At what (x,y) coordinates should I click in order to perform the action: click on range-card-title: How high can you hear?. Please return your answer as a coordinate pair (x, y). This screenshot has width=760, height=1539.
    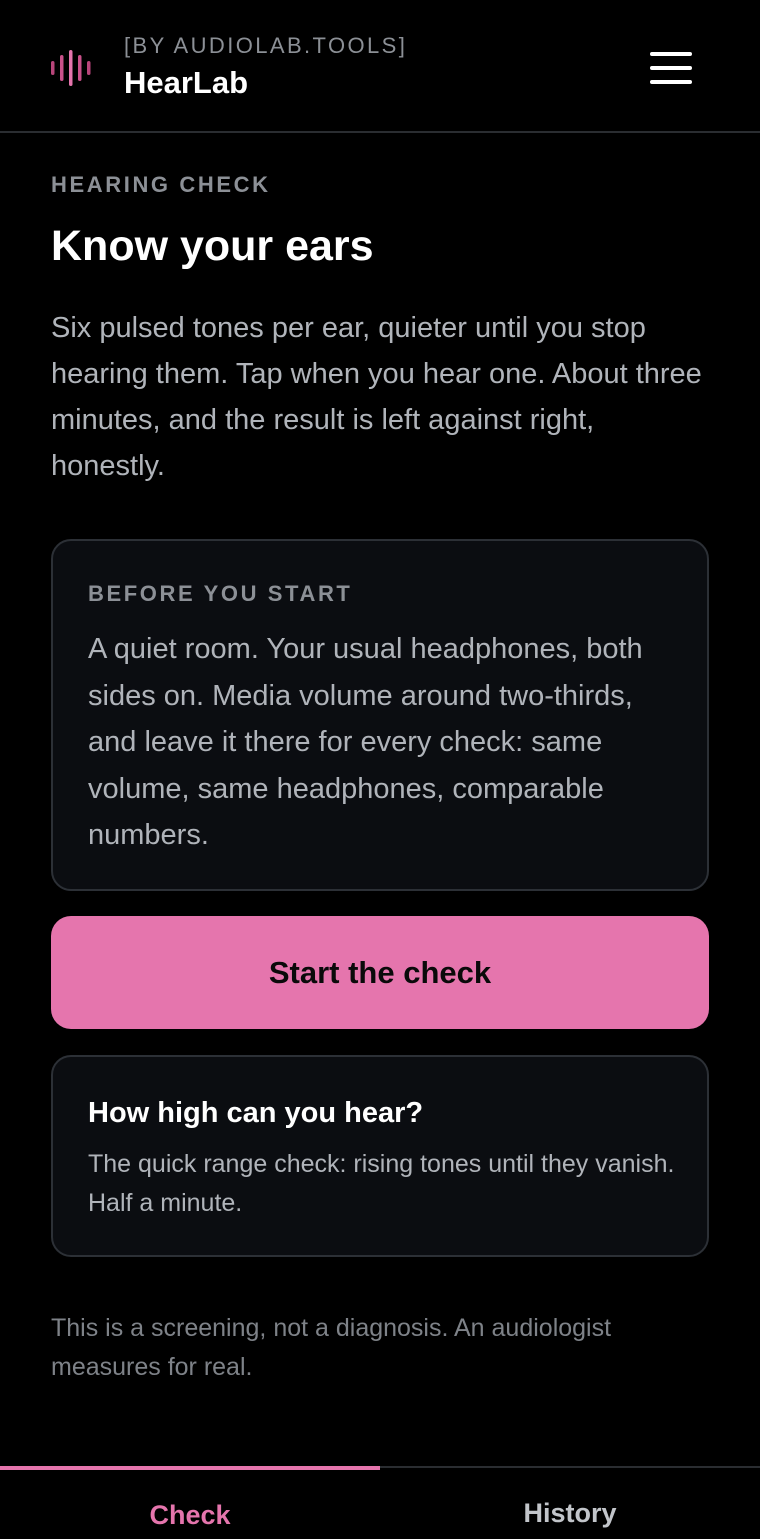
    Looking at the image, I should click on (256, 1113).